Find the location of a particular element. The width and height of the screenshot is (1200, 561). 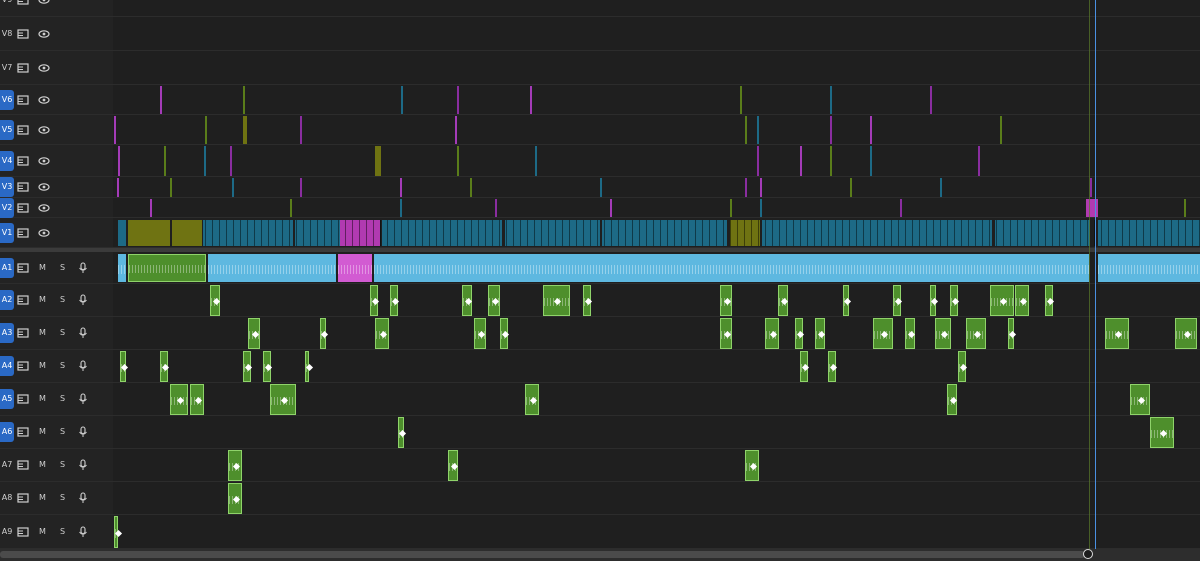

track-lane-v6 is located at coordinates (656, 100).